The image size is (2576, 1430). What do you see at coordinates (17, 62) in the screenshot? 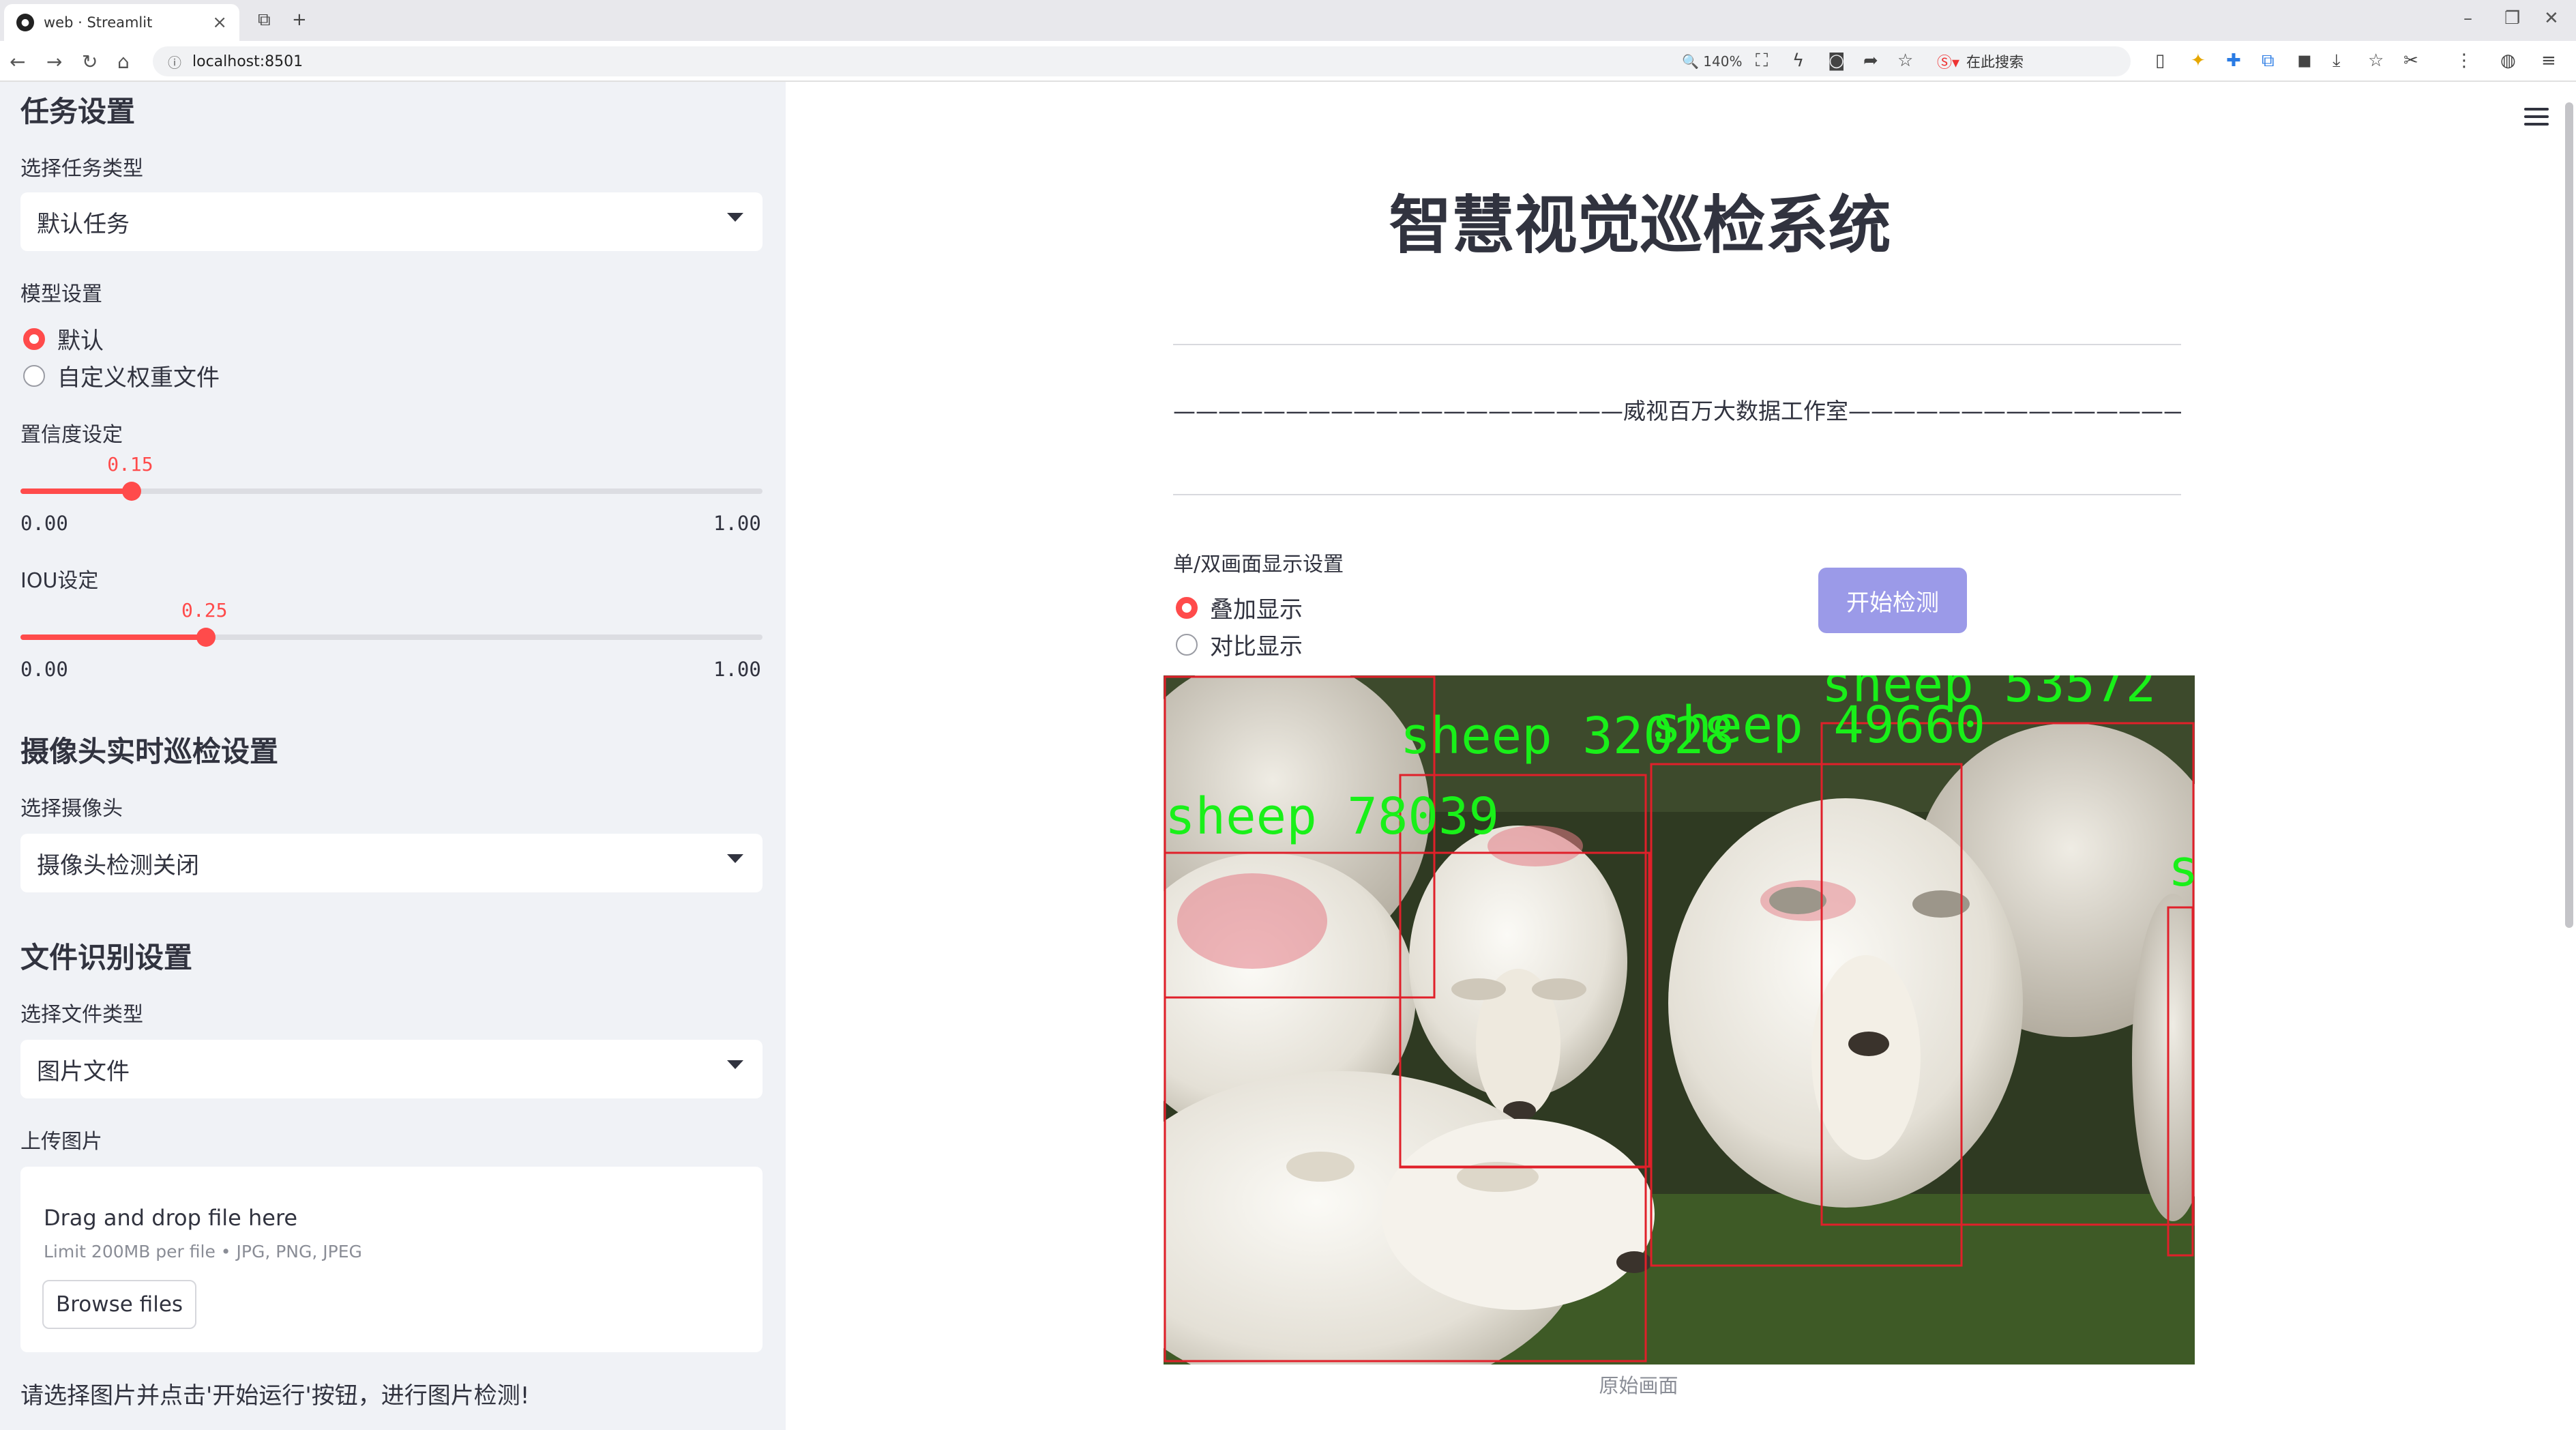
I see `back-icon: ←` at bounding box center [17, 62].